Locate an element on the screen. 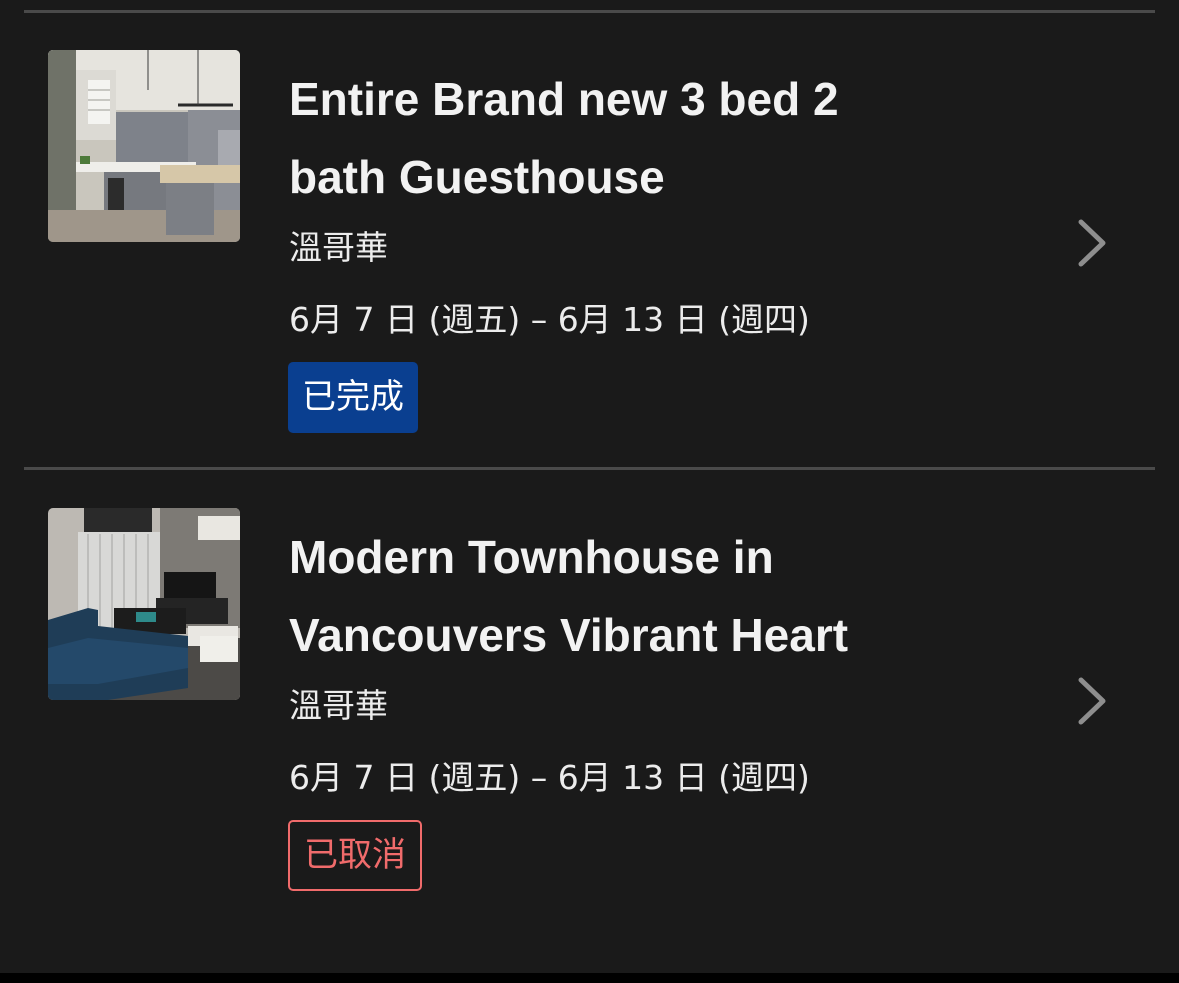 This screenshot has height=983, width=1179. status-badge-completed: 已完成 is located at coordinates (353, 397).